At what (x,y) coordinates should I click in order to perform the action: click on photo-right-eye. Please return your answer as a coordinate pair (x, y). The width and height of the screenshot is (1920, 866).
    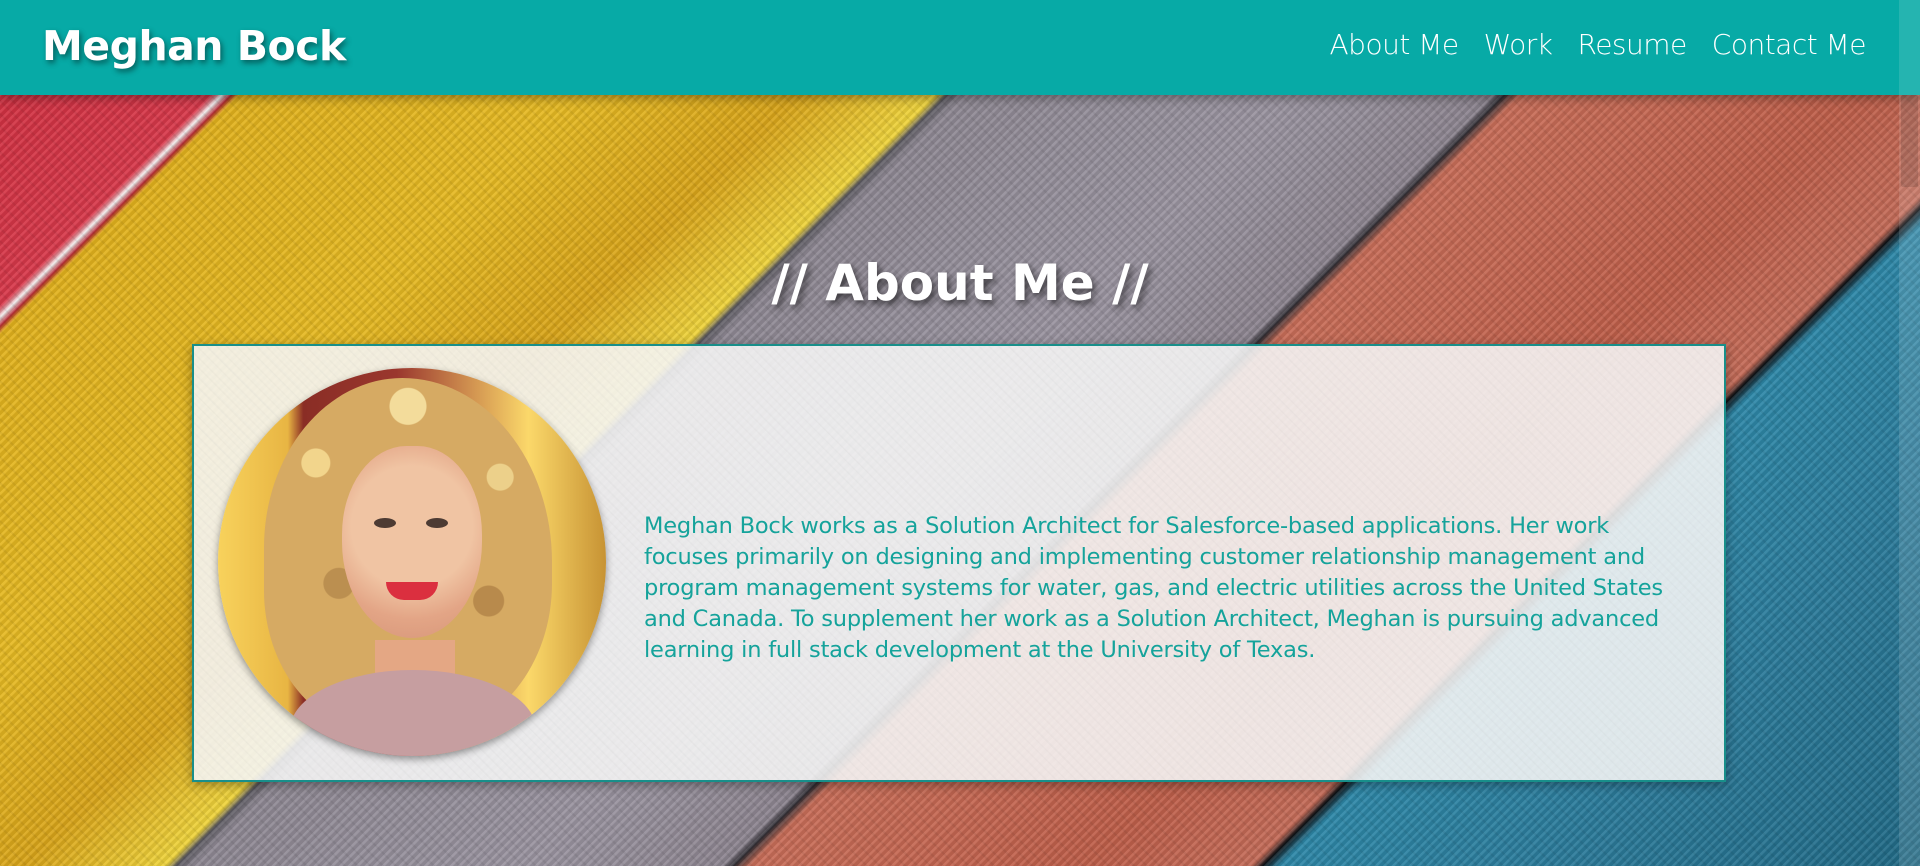
    Looking at the image, I should click on (437, 523).